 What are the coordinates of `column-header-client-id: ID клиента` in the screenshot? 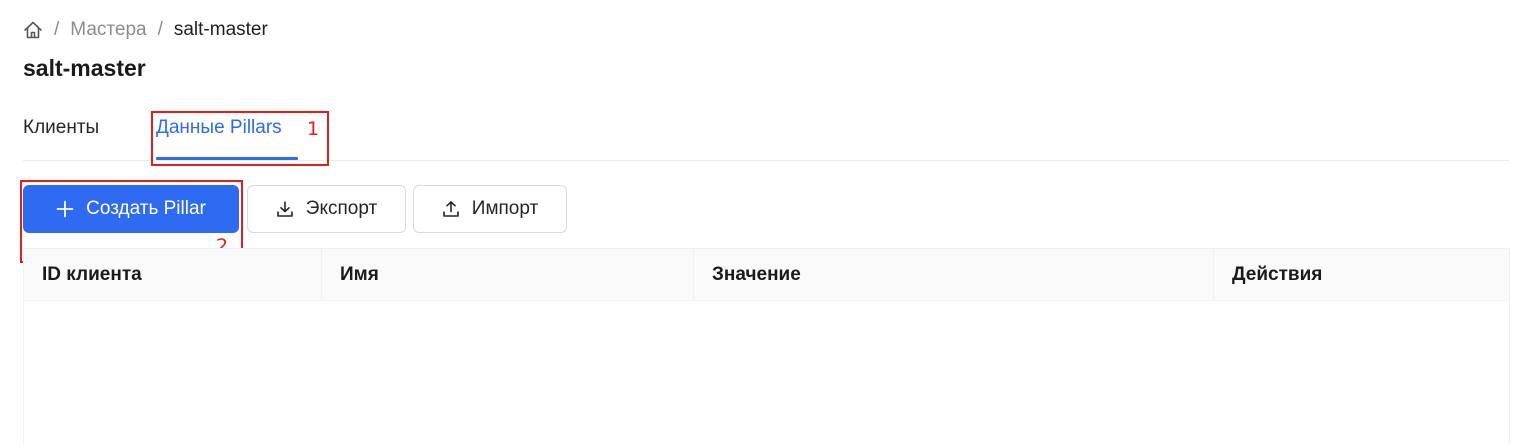 It's located at (172, 274).